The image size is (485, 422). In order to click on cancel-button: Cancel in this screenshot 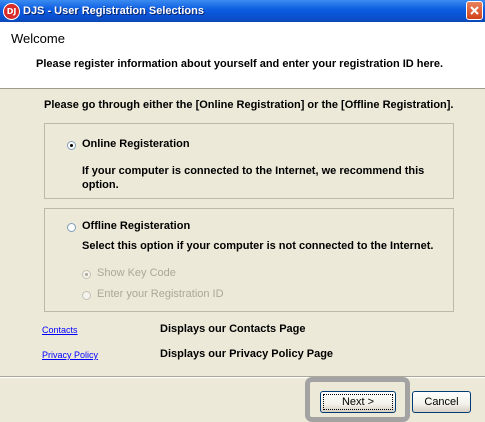, I will do `click(441, 402)`.